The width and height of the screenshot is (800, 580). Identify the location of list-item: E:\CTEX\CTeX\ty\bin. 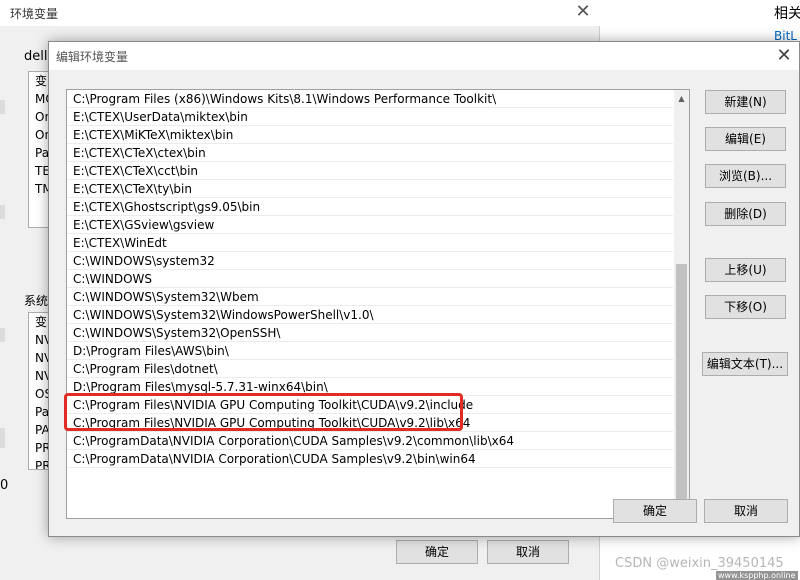
(370, 189).